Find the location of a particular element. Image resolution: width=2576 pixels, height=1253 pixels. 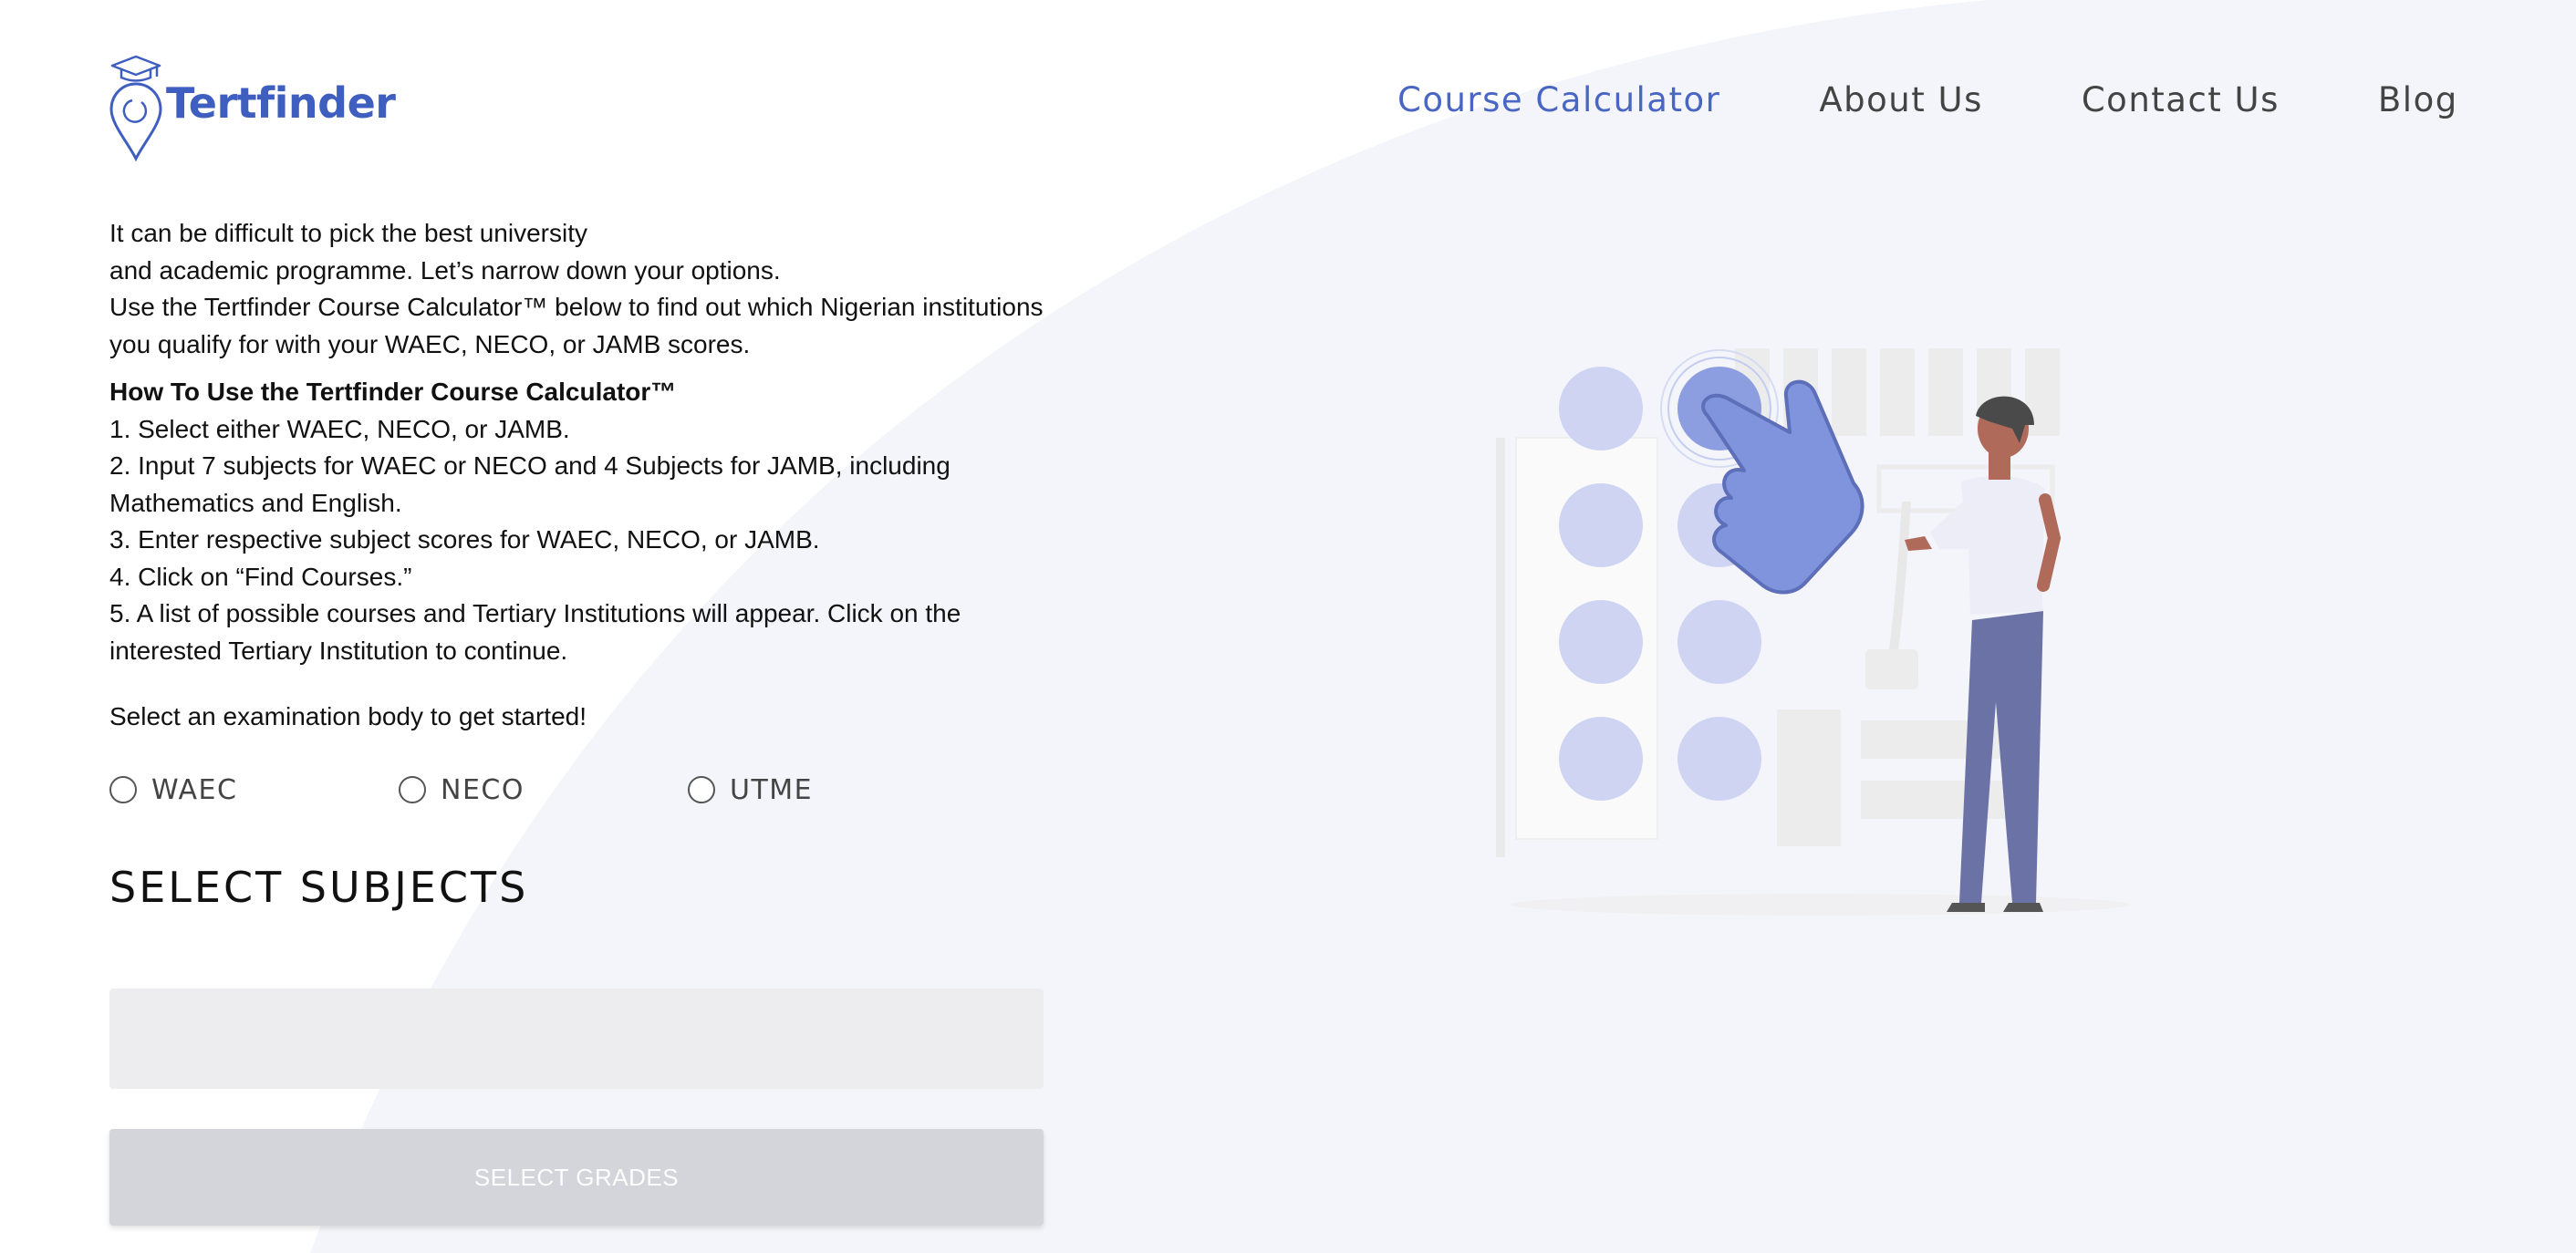

logo: Tertfinder is located at coordinates (252, 107).